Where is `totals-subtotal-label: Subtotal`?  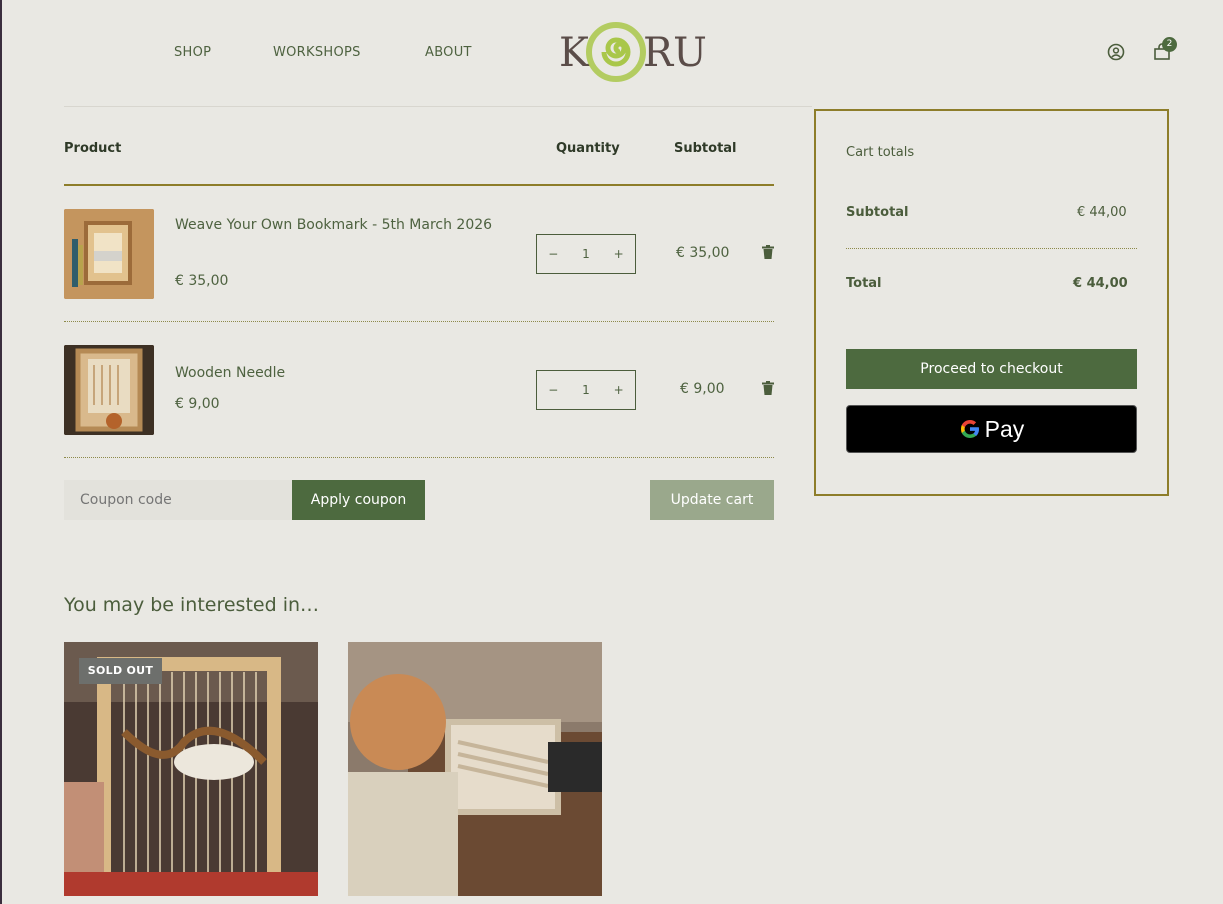 totals-subtotal-label: Subtotal is located at coordinates (877, 212).